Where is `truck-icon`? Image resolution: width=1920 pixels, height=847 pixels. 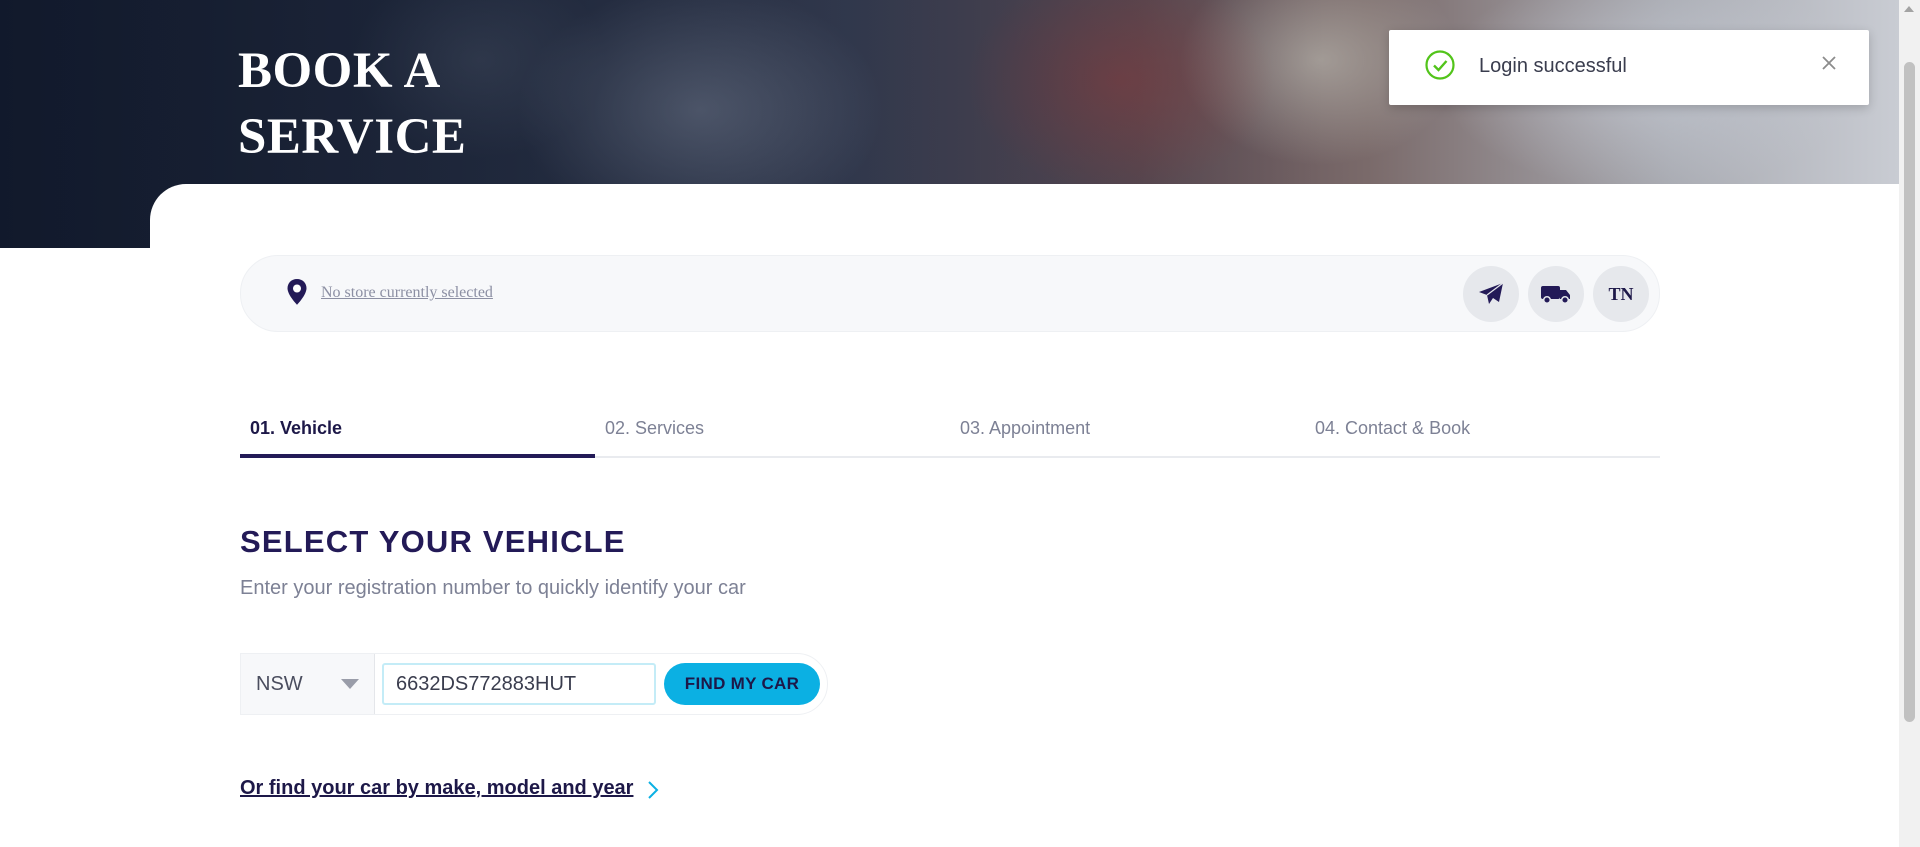 truck-icon is located at coordinates (1555, 295).